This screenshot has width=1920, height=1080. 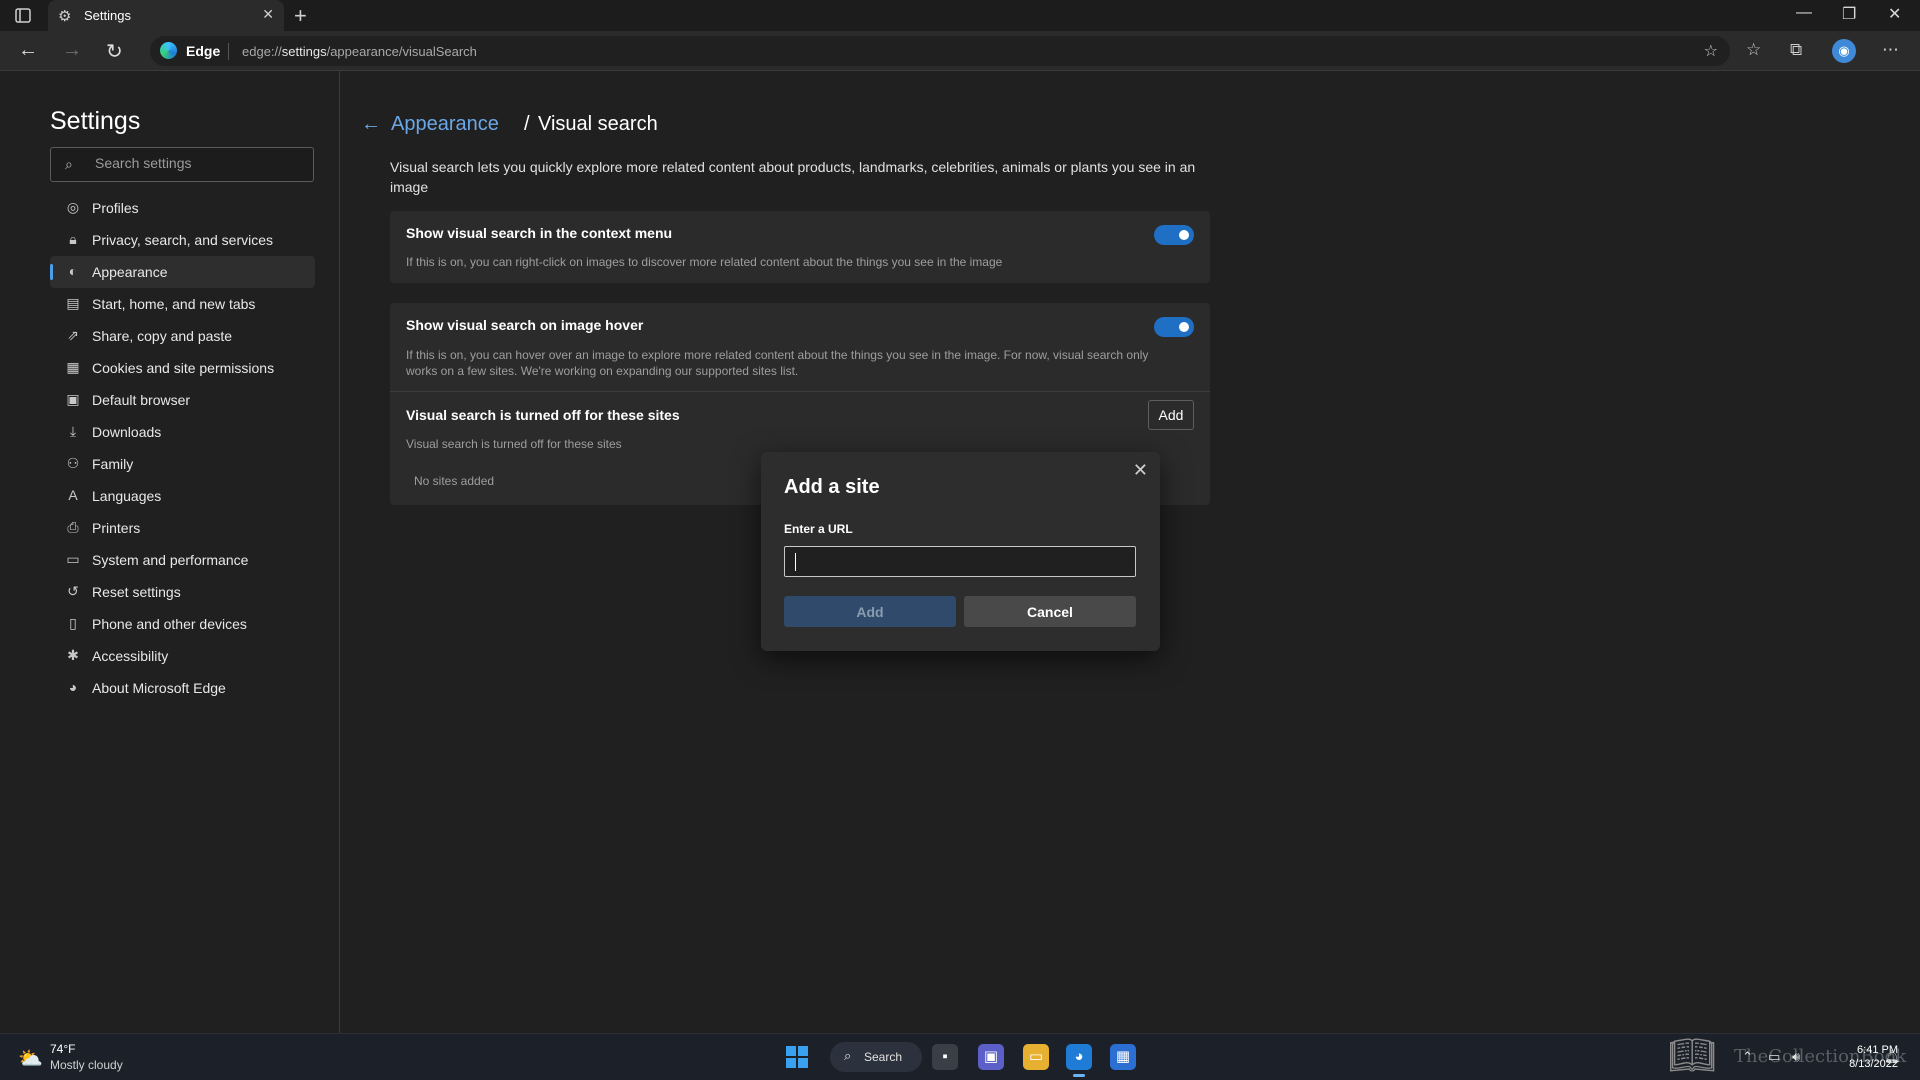 What do you see at coordinates (454, 481) in the screenshot?
I see `no-sites-text: No sites added` at bounding box center [454, 481].